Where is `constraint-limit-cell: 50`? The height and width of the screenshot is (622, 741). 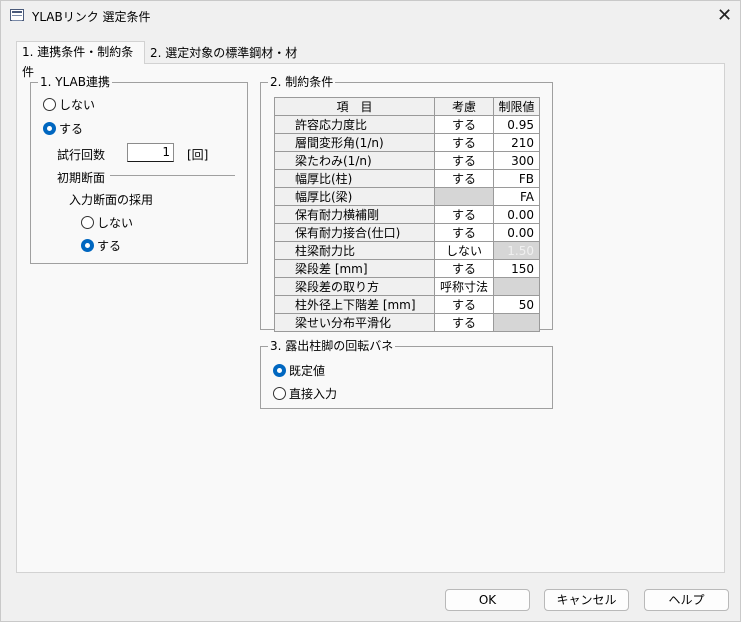 constraint-limit-cell: 50 is located at coordinates (516, 304).